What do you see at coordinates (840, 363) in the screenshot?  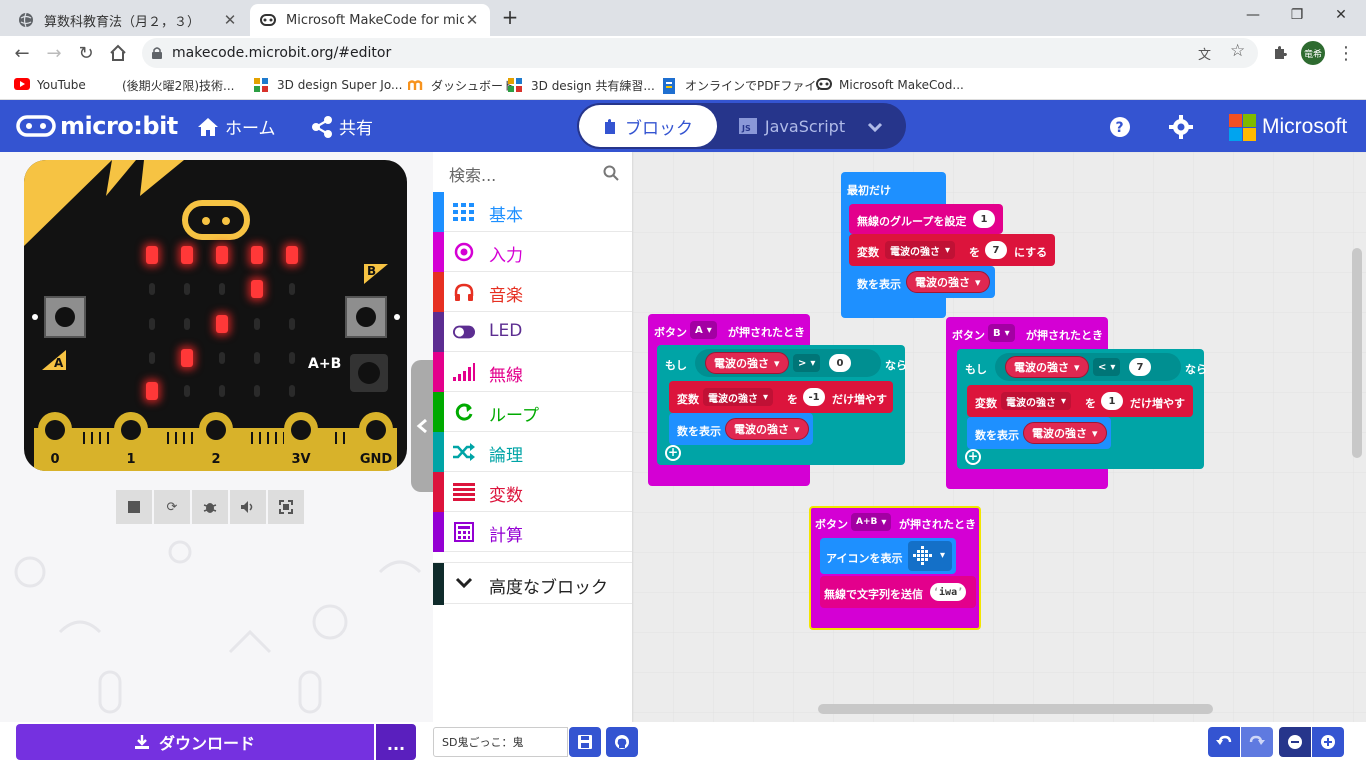 I see `compare-value: 0` at bounding box center [840, 363].